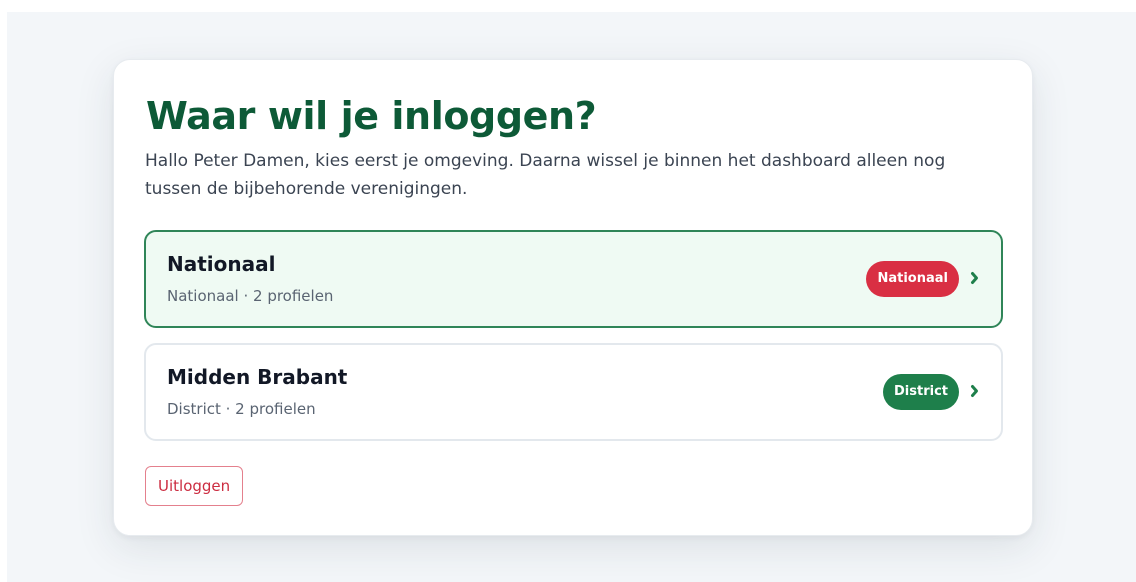 This screenshot has width=1136, height=582. I want to click on logout-button: Uitloggen, so click(194, 486).